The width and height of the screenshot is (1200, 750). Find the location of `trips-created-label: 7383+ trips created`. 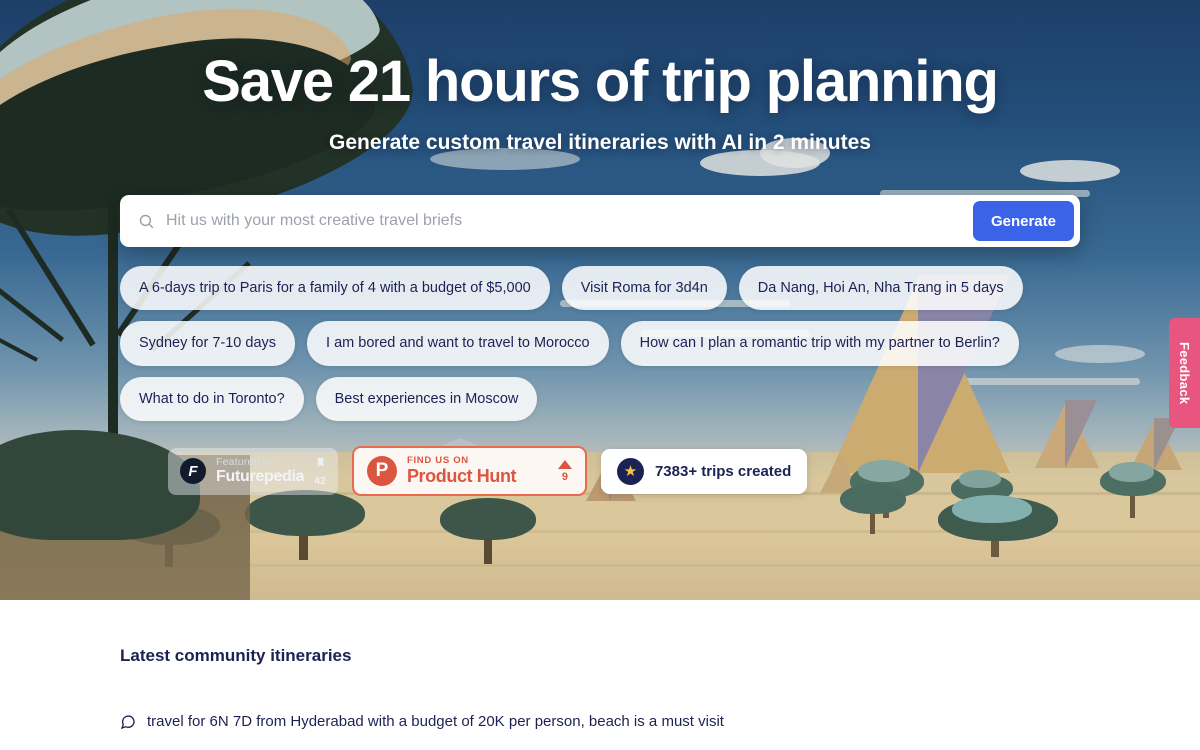

trips-created-label: 7383+ trips created is located at coordinates (723, 471).